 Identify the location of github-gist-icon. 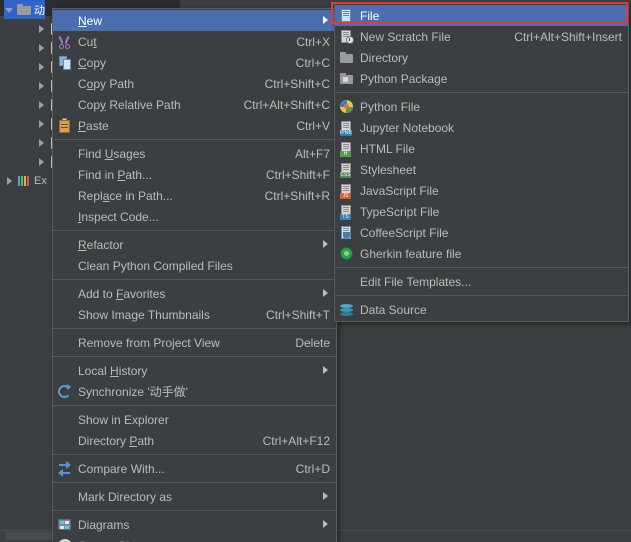
(65, 540).